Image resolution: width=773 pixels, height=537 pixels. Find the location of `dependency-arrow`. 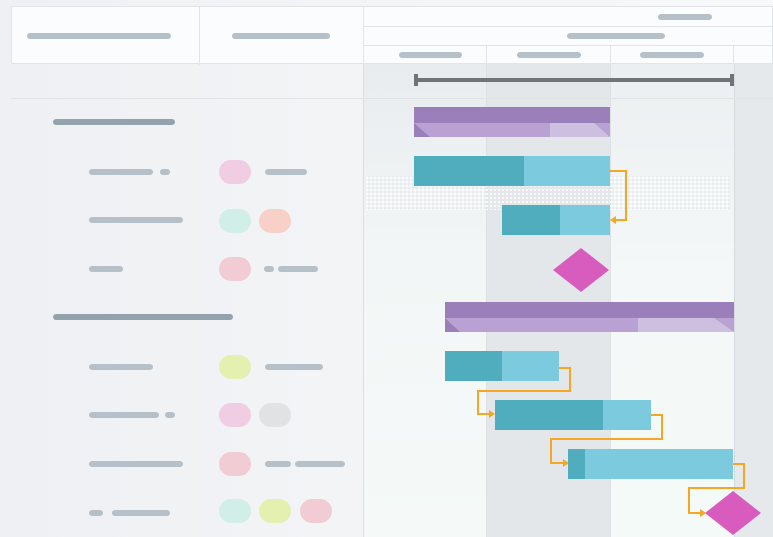

dependency-arrow is located at coordinates (618, 195).